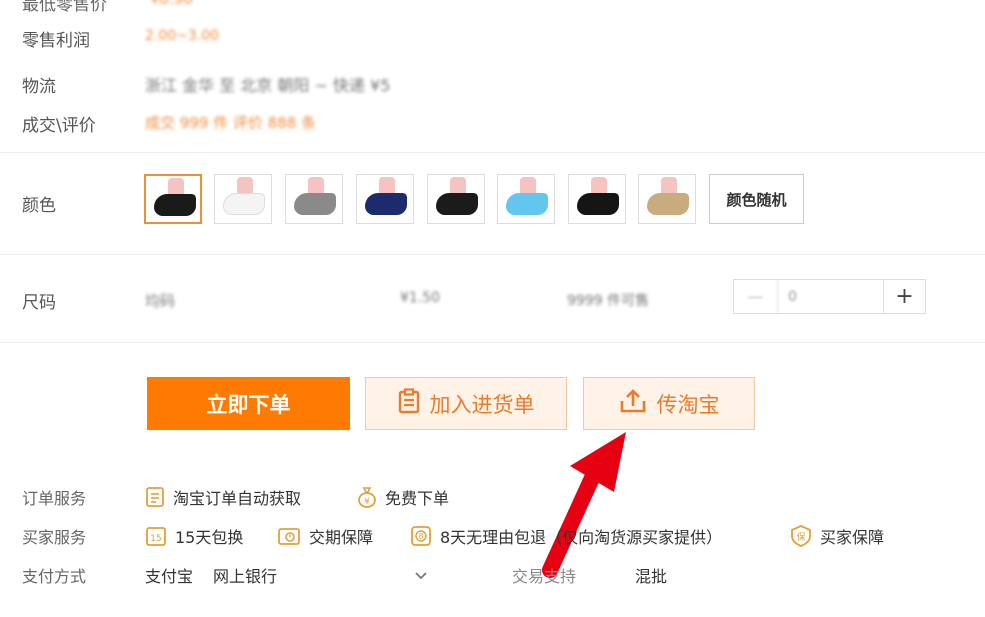 The image size is (985, 617). Describe the element at coordinates (289, 536) in the screenshot. I see `delivery-icon` at that location.